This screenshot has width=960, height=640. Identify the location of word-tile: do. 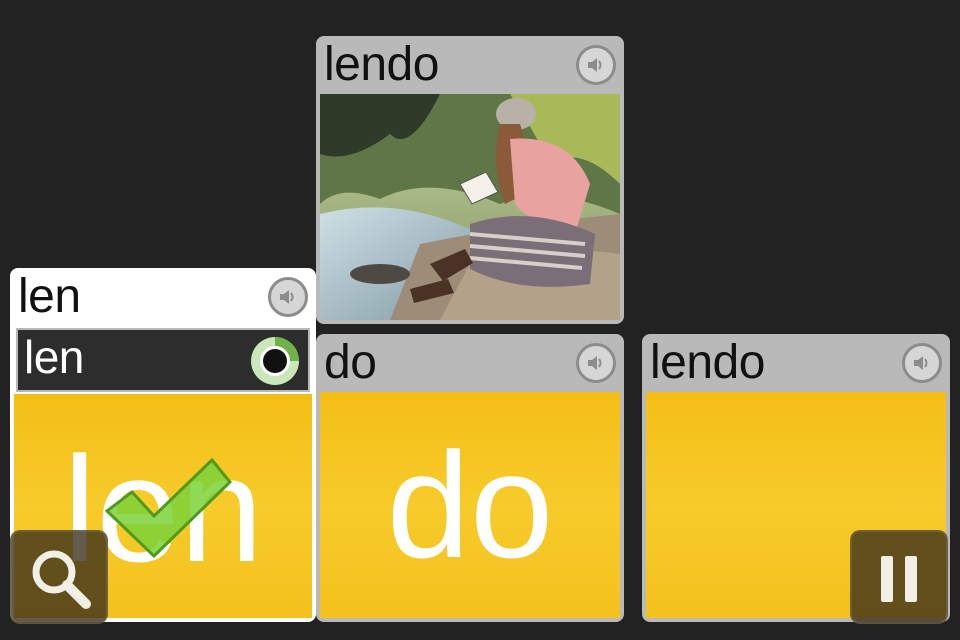
(470, 505).